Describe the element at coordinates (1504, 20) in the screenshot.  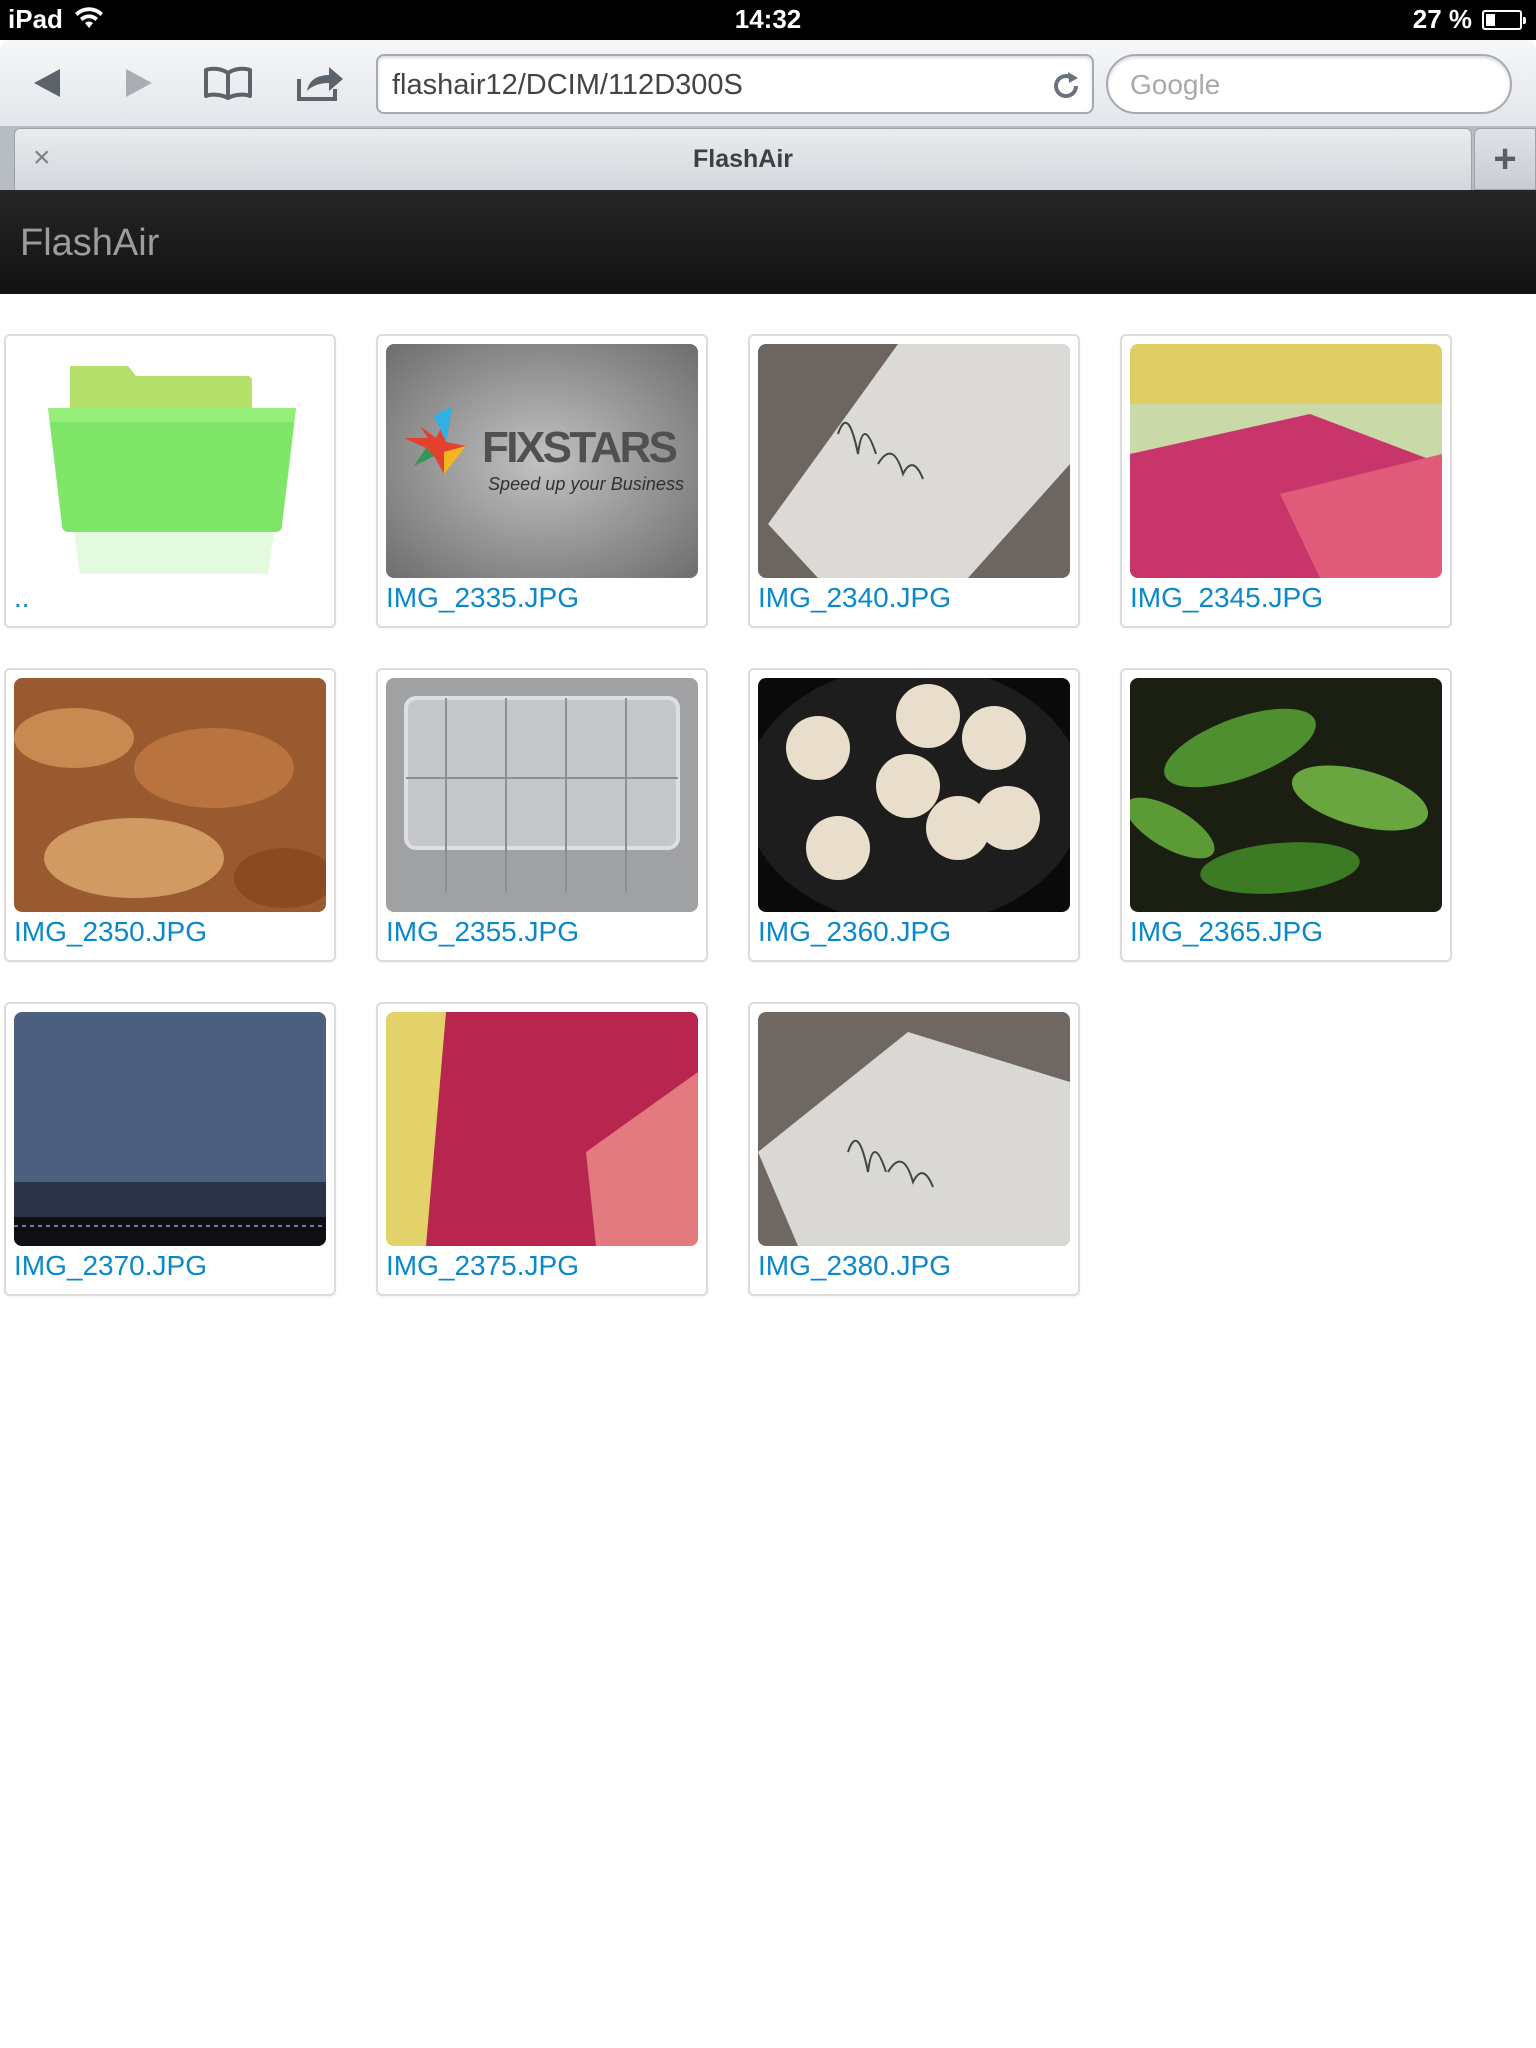
I see `battery-icon` at that location.